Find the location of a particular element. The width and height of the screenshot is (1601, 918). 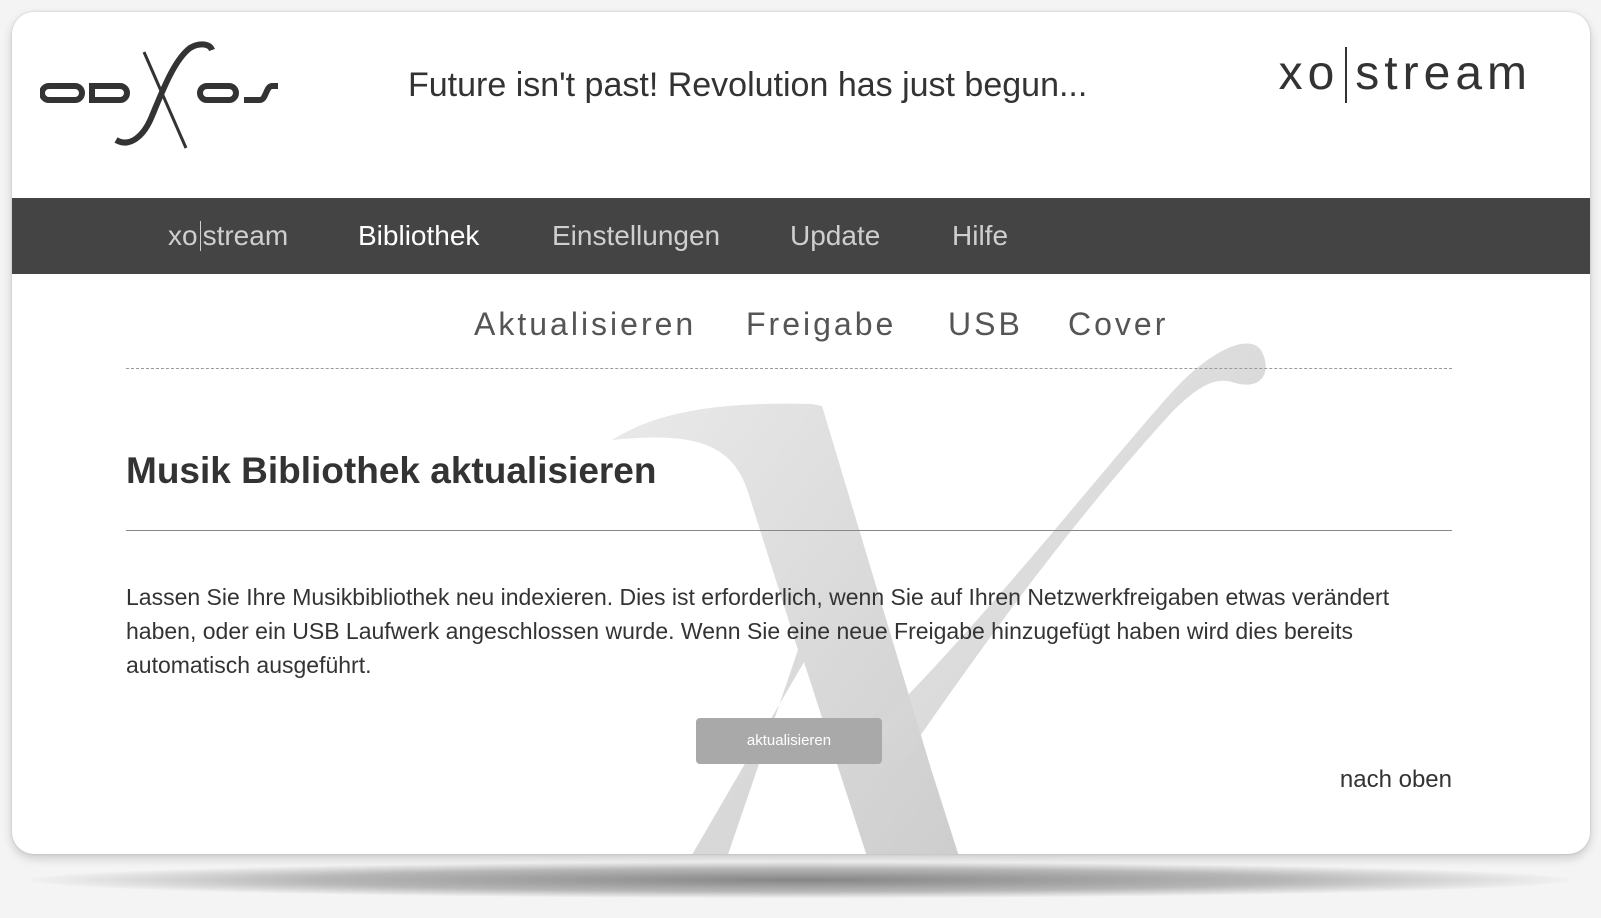

back-to-top-link: nach oben is located at coordinates (1396, 780).